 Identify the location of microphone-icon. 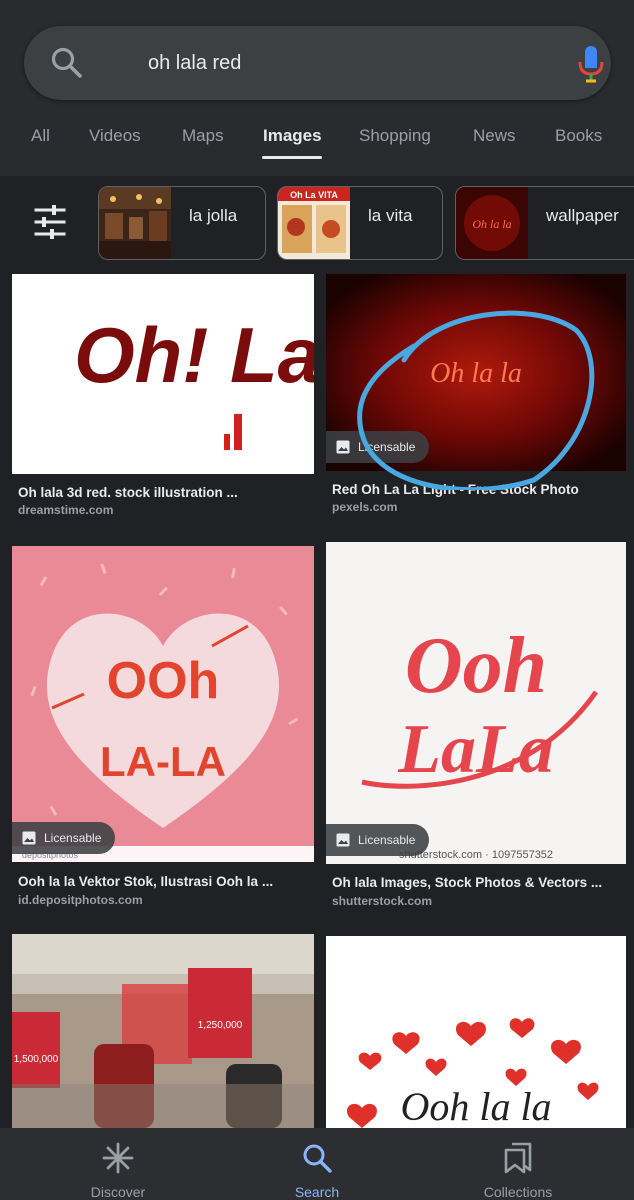
(591, 64).